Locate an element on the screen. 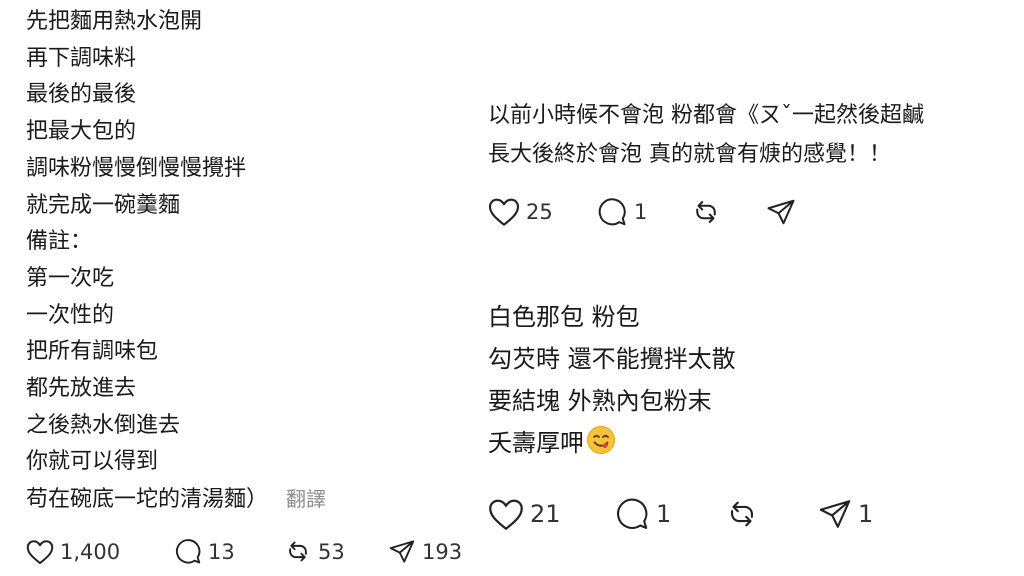 Image resolution: width=1024 pixels, height=576 pixels. reply-line: 要結塊 外熟內包粉末 is located at coordinates (600, 401).